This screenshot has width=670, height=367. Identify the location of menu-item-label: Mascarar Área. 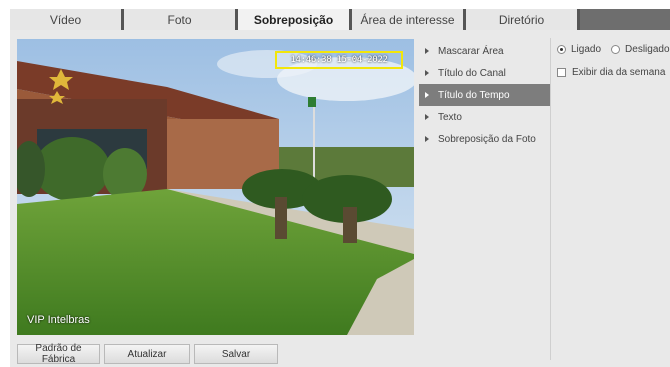
(471, 51).